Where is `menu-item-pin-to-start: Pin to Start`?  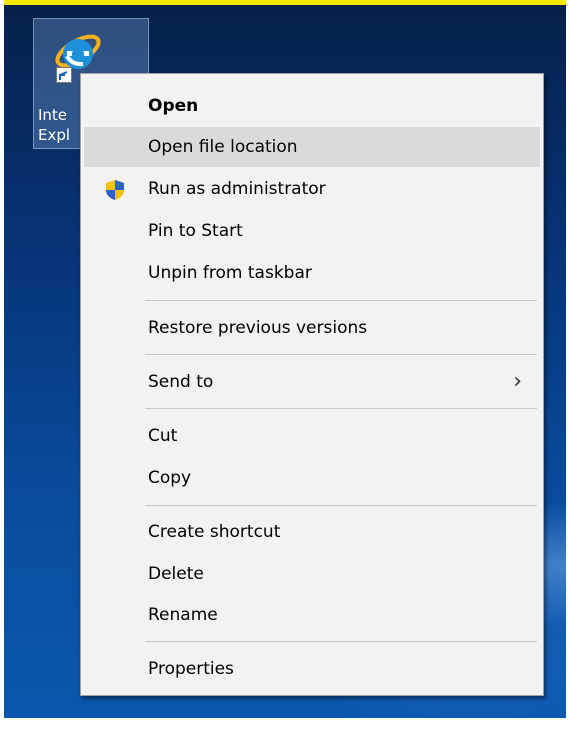 menu-item-pin-to-start: Pin to Start is located at coordinates (312, 231).